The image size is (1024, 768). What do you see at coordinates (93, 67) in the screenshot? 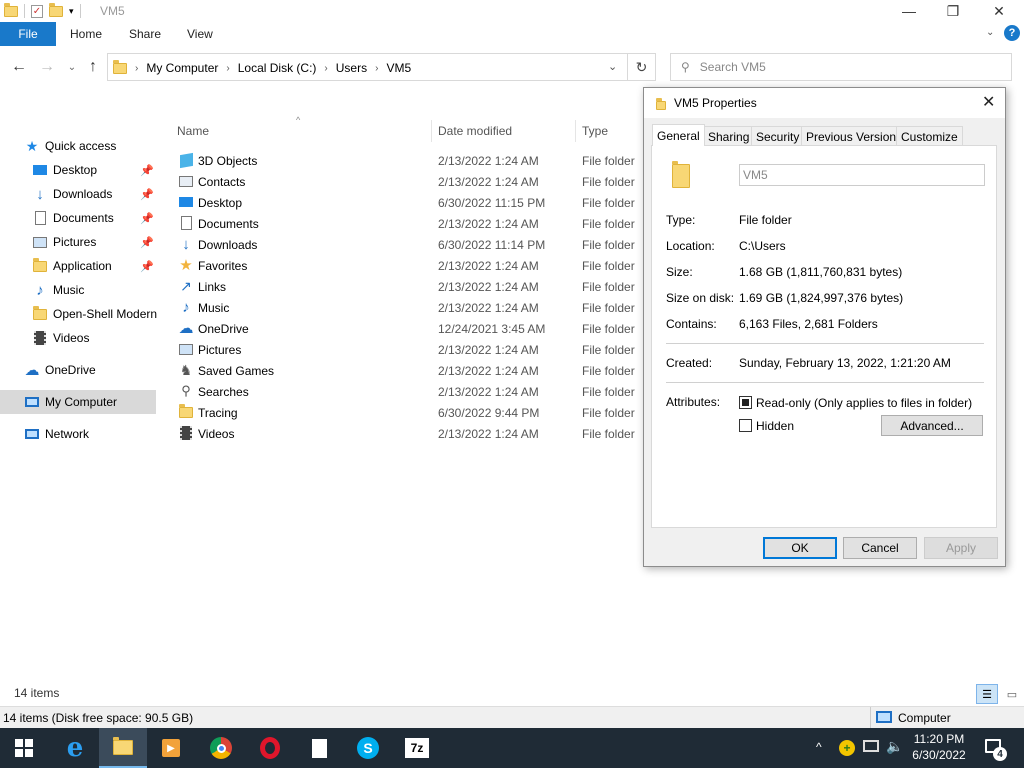
I see `up-icon: ↑` at bounding box center [93, 67].